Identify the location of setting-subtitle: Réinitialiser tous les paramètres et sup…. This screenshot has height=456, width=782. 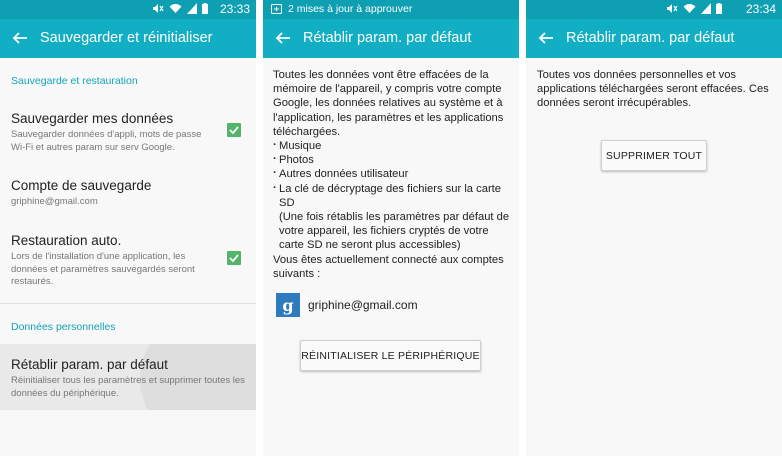
(128, 387).